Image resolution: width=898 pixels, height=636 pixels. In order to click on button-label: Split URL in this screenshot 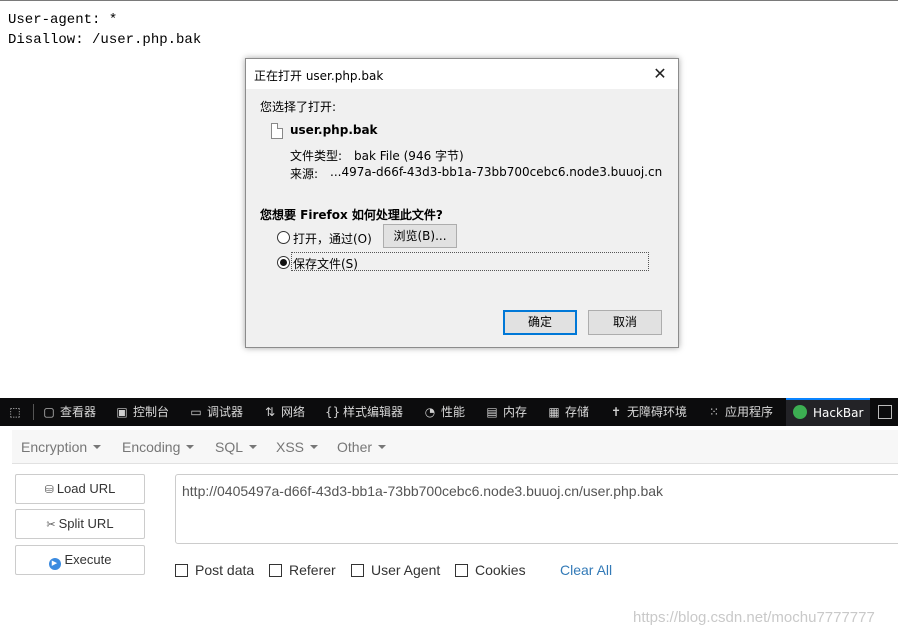, I will do `click(86, 523)`.